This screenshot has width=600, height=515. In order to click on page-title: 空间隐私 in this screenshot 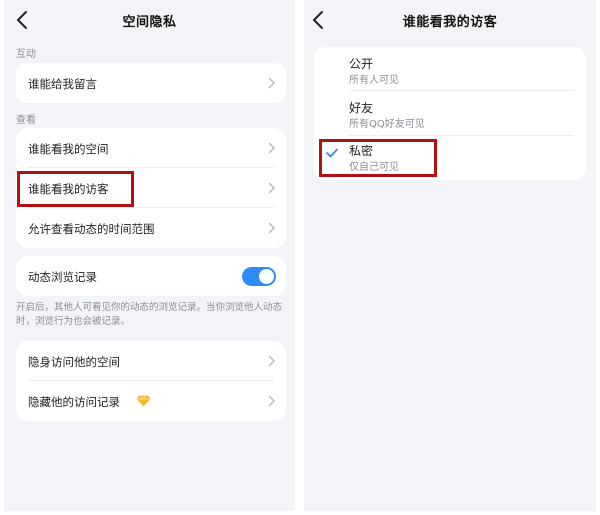, I will do `click(149, 22)`.